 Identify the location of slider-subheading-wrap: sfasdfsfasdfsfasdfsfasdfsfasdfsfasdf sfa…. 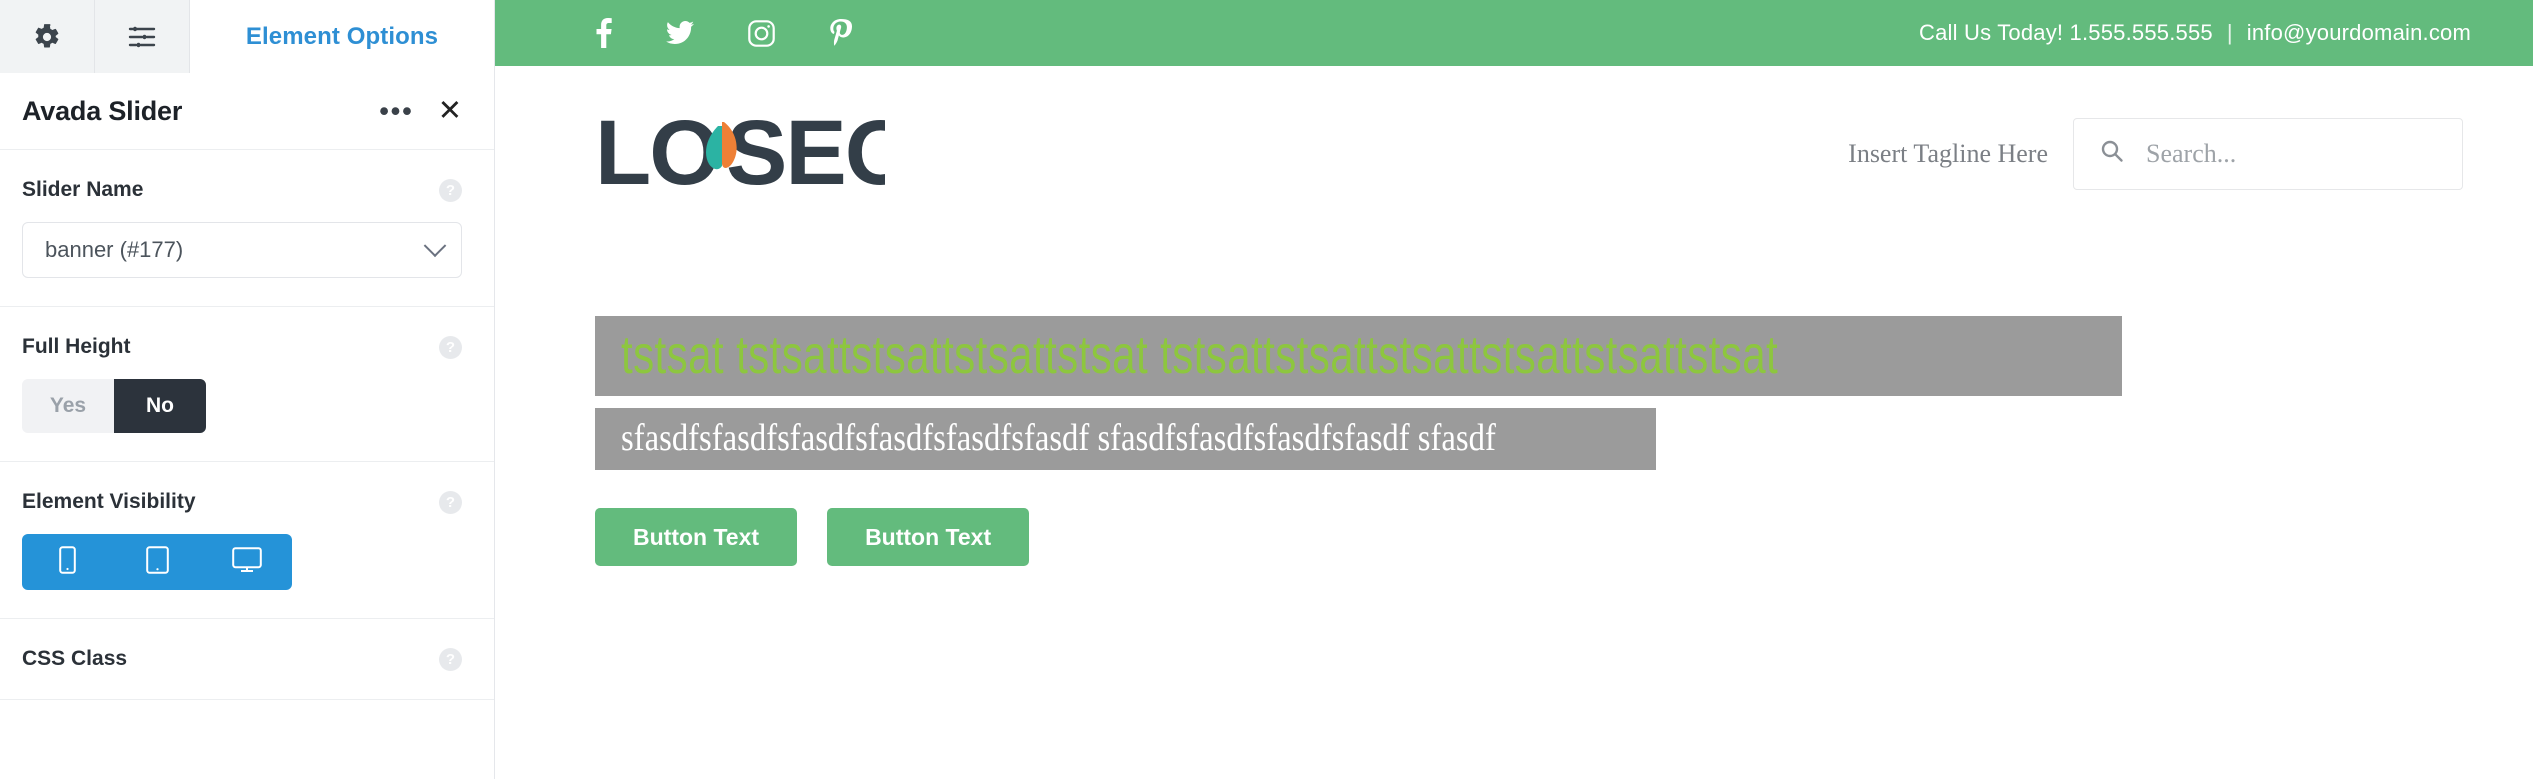
(1564, 439).